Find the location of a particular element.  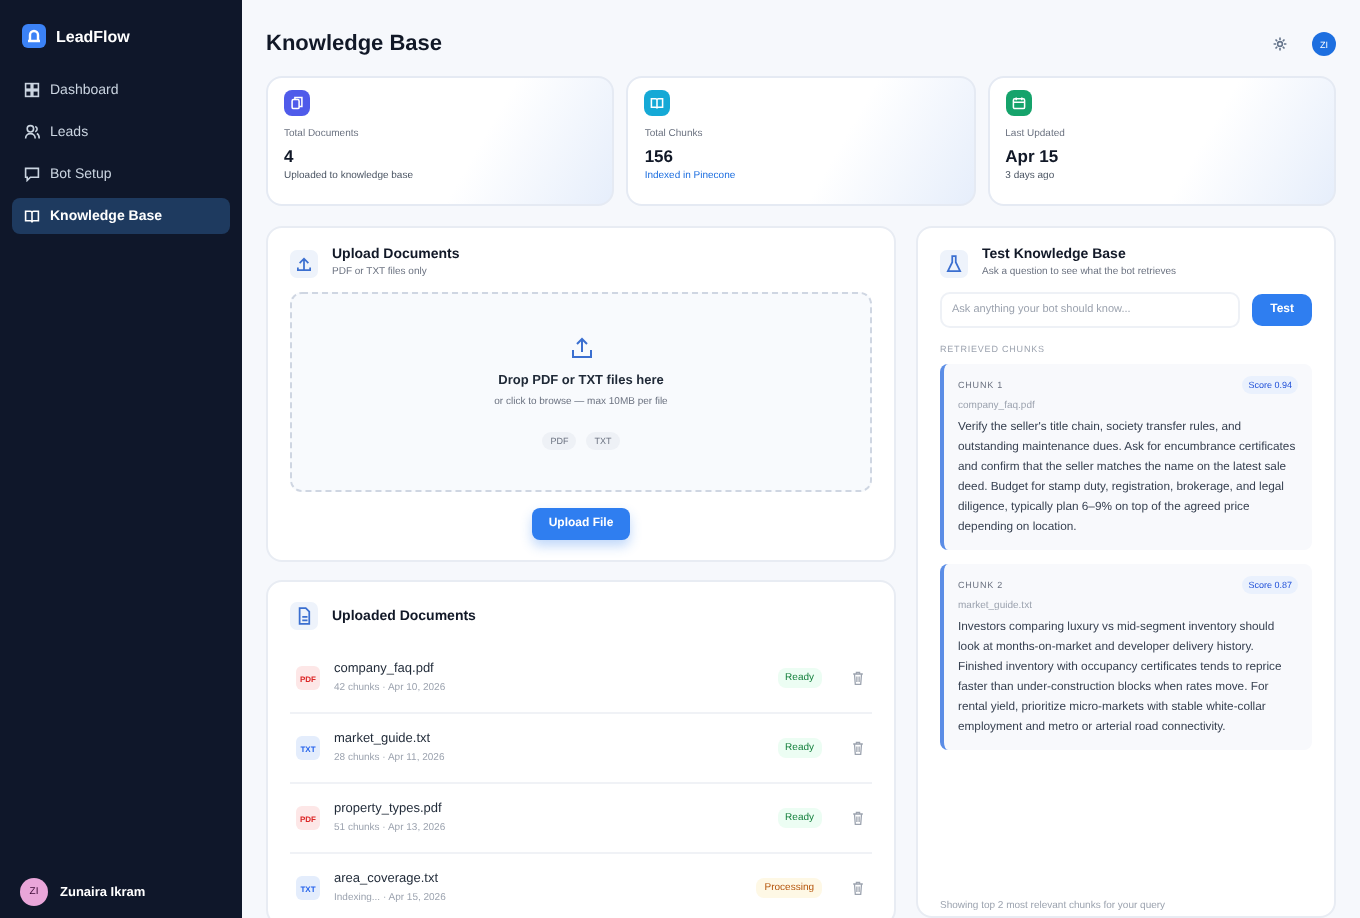

flask-icon is located at coordinates (954, 263).